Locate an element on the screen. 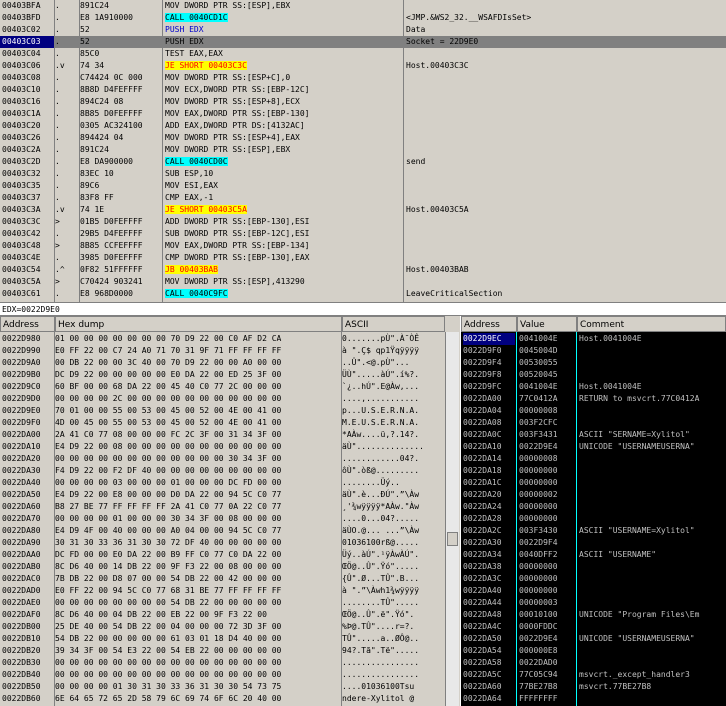  stack-row: 0022DA54 000000E8 is located at coordinates (593, 651).